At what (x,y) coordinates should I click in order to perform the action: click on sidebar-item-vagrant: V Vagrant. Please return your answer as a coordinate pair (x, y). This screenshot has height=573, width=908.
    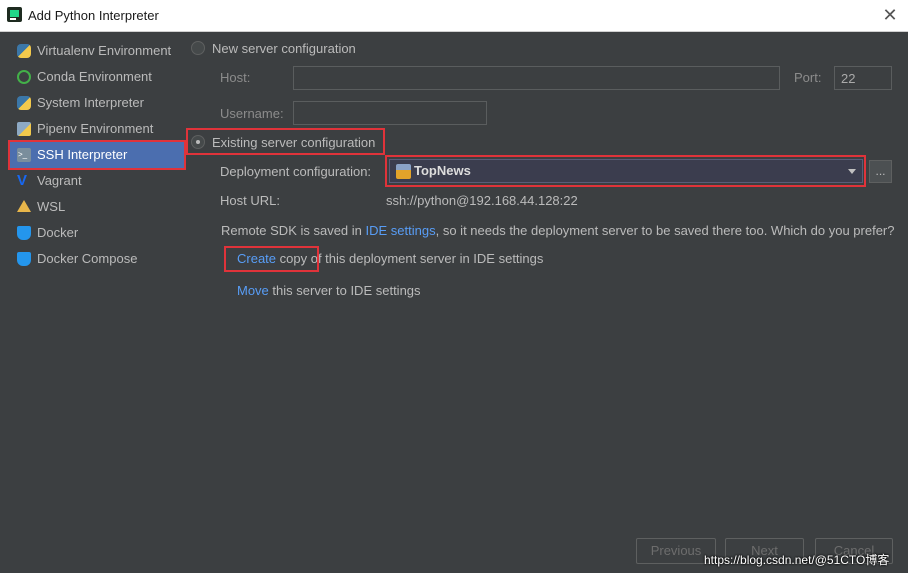
    Looking at the image, I should click on (97, 181).